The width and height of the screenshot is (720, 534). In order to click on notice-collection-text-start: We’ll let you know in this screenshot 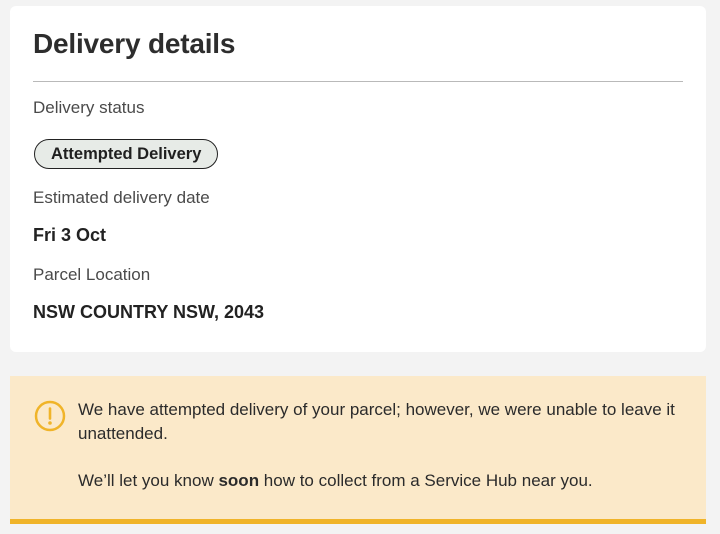, I will do `click(148, 480)`.